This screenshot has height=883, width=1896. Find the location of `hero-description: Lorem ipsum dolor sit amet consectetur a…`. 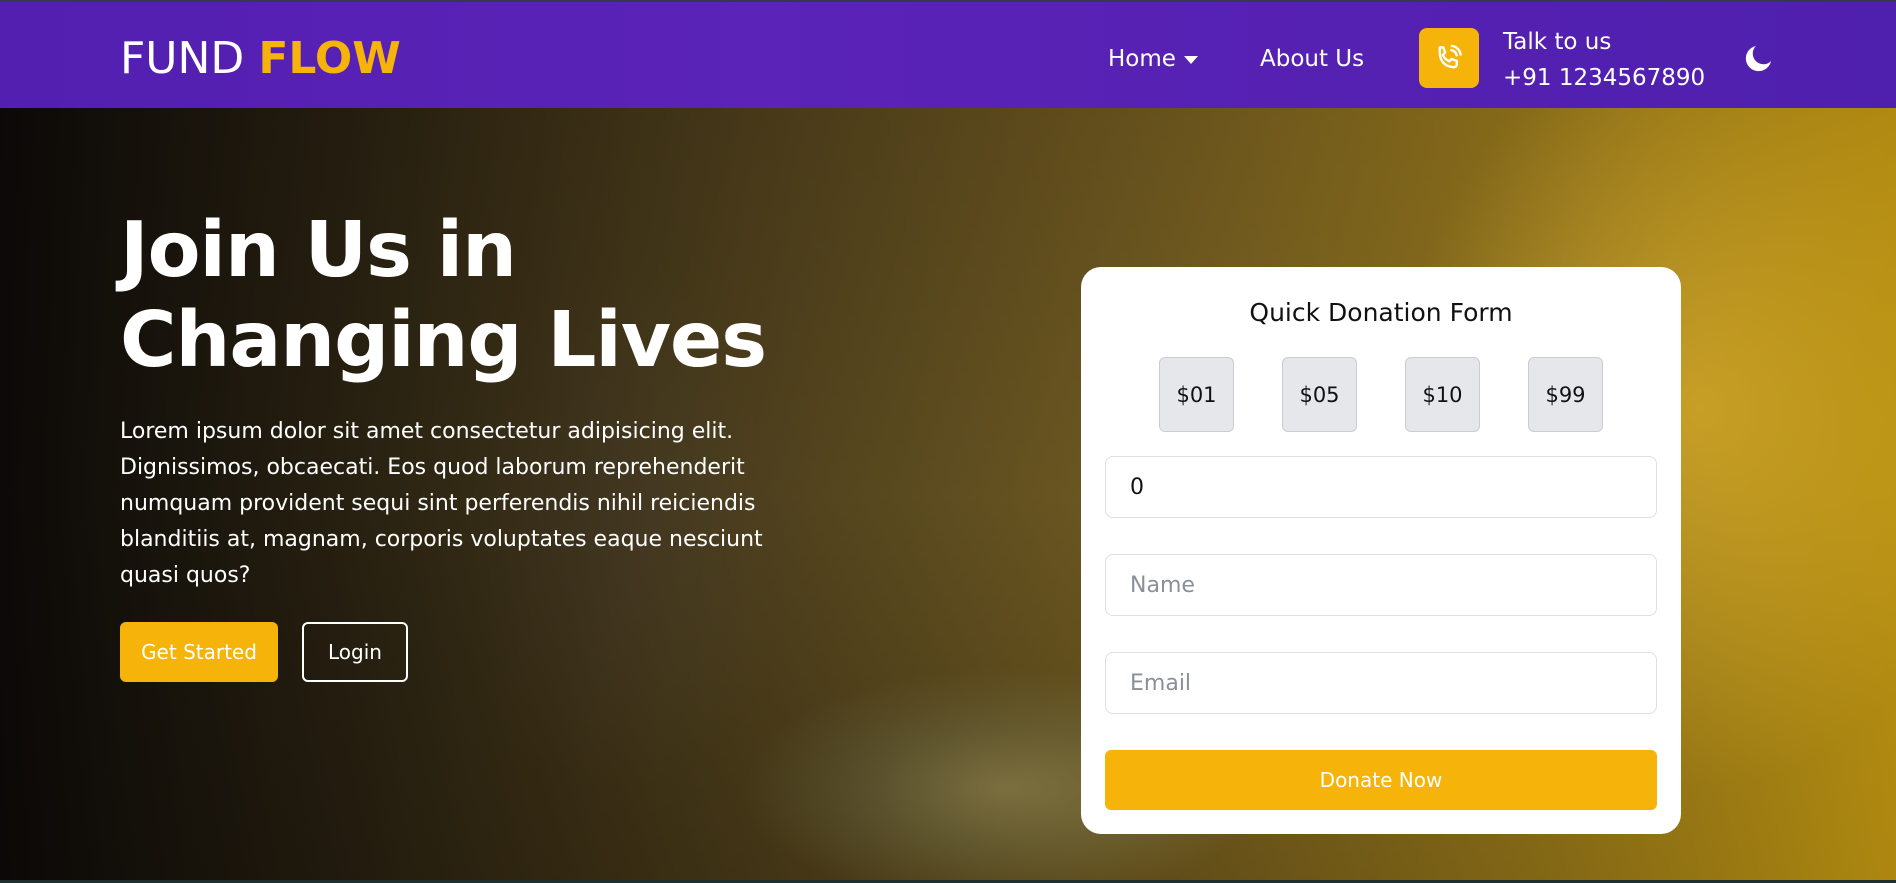

hero-description: Lorem ipsum dolor sit amet consectetur a… is located at coordinates (441, 503).